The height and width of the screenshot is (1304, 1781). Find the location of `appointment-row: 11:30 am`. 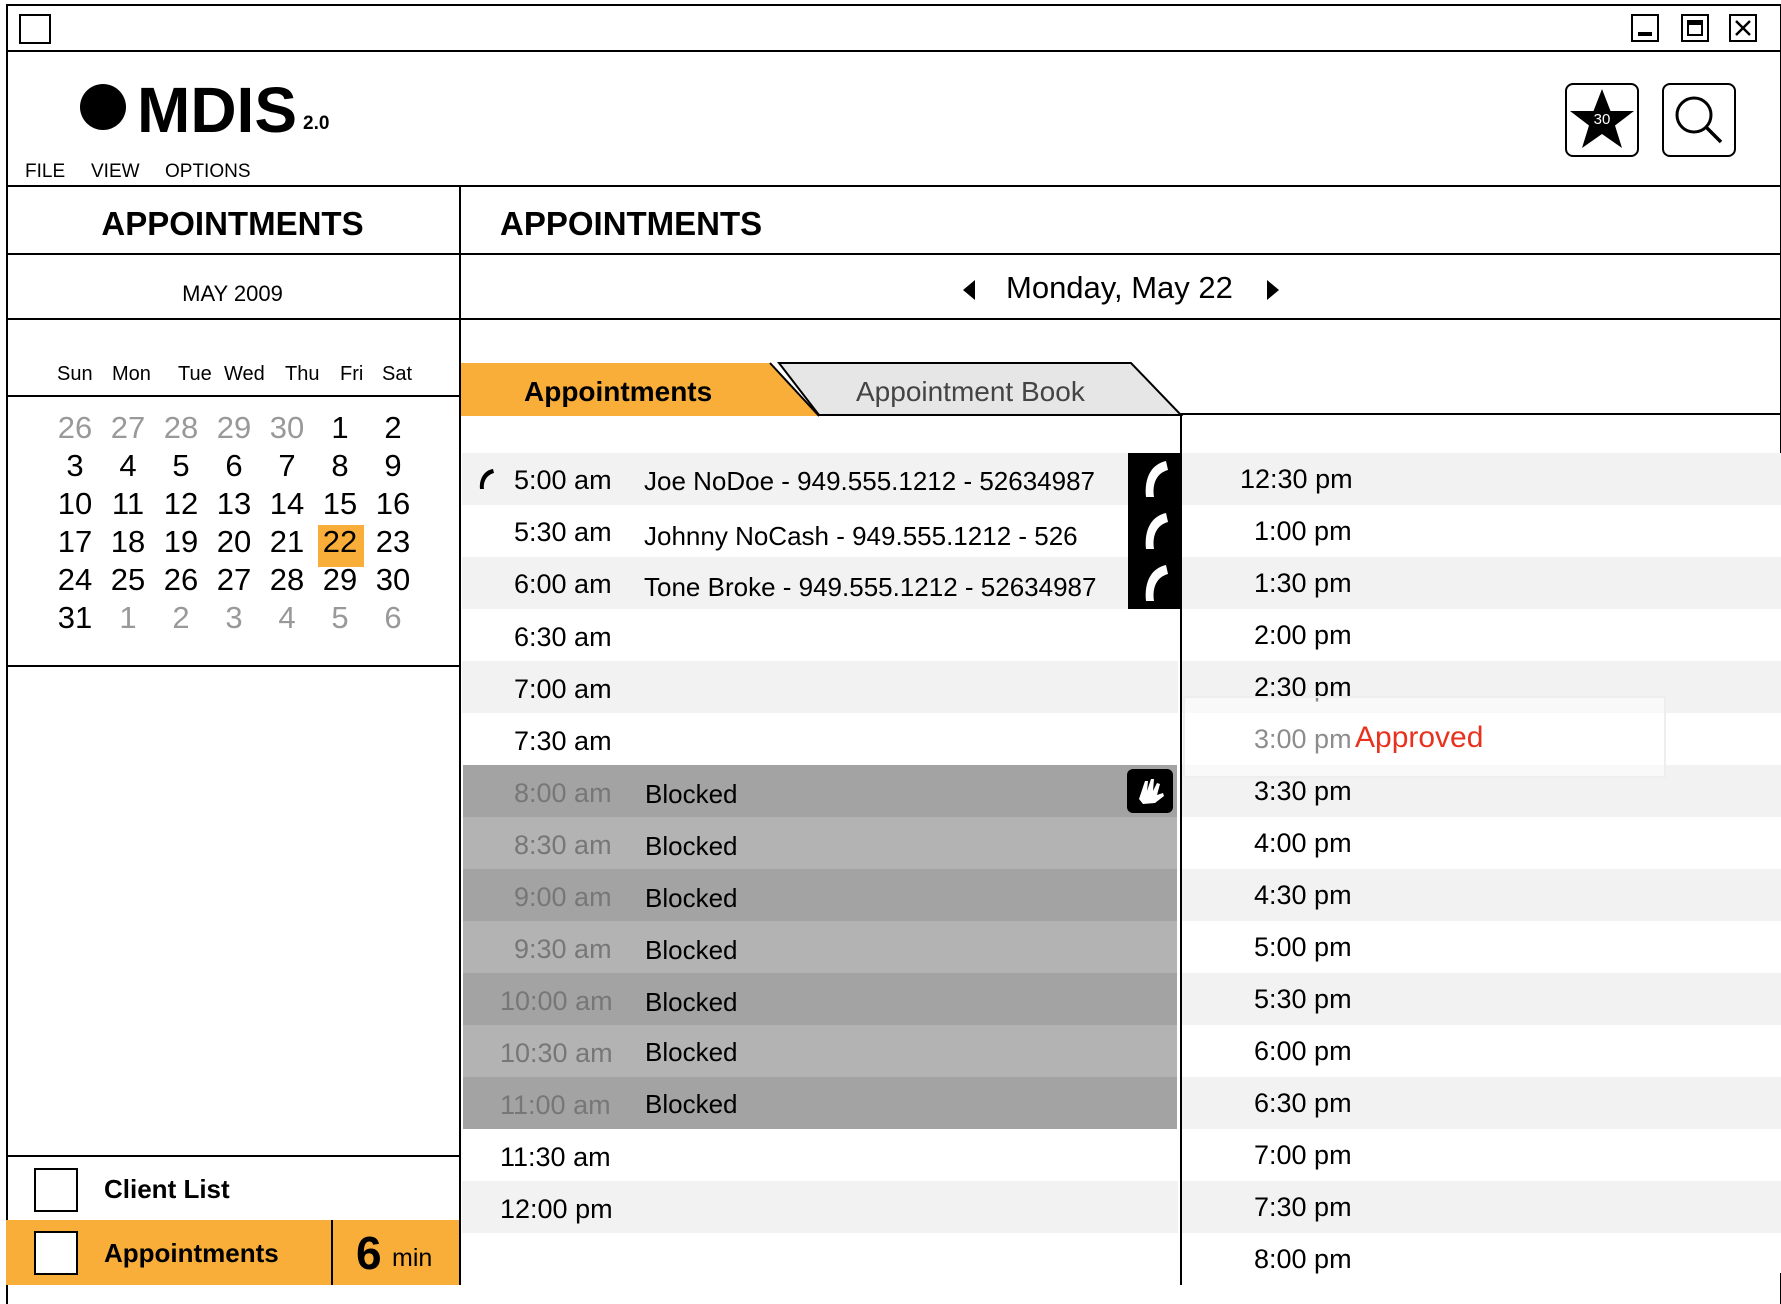

appointment-row: 11:30 am is located at coordinates (820, 1155).